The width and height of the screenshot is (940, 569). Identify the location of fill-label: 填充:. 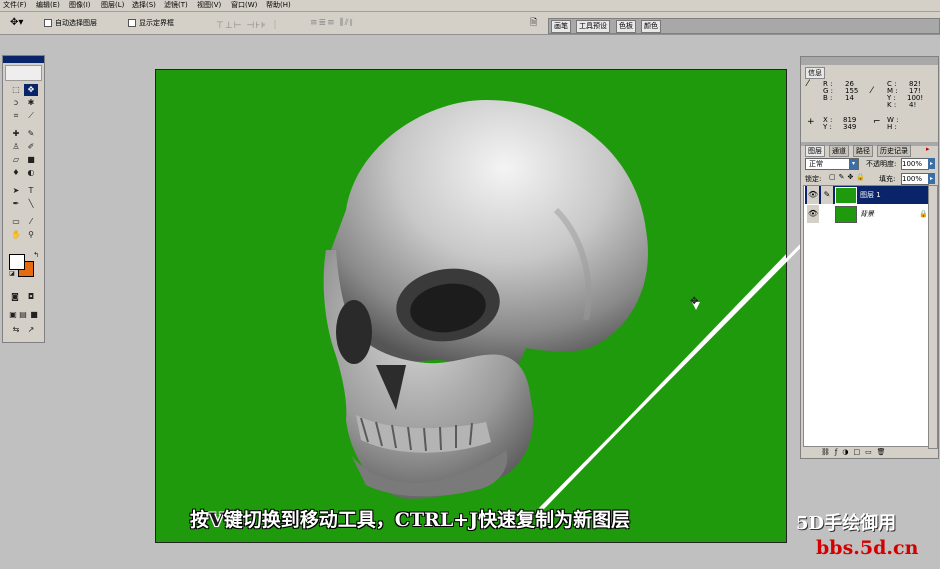
(887, 179).